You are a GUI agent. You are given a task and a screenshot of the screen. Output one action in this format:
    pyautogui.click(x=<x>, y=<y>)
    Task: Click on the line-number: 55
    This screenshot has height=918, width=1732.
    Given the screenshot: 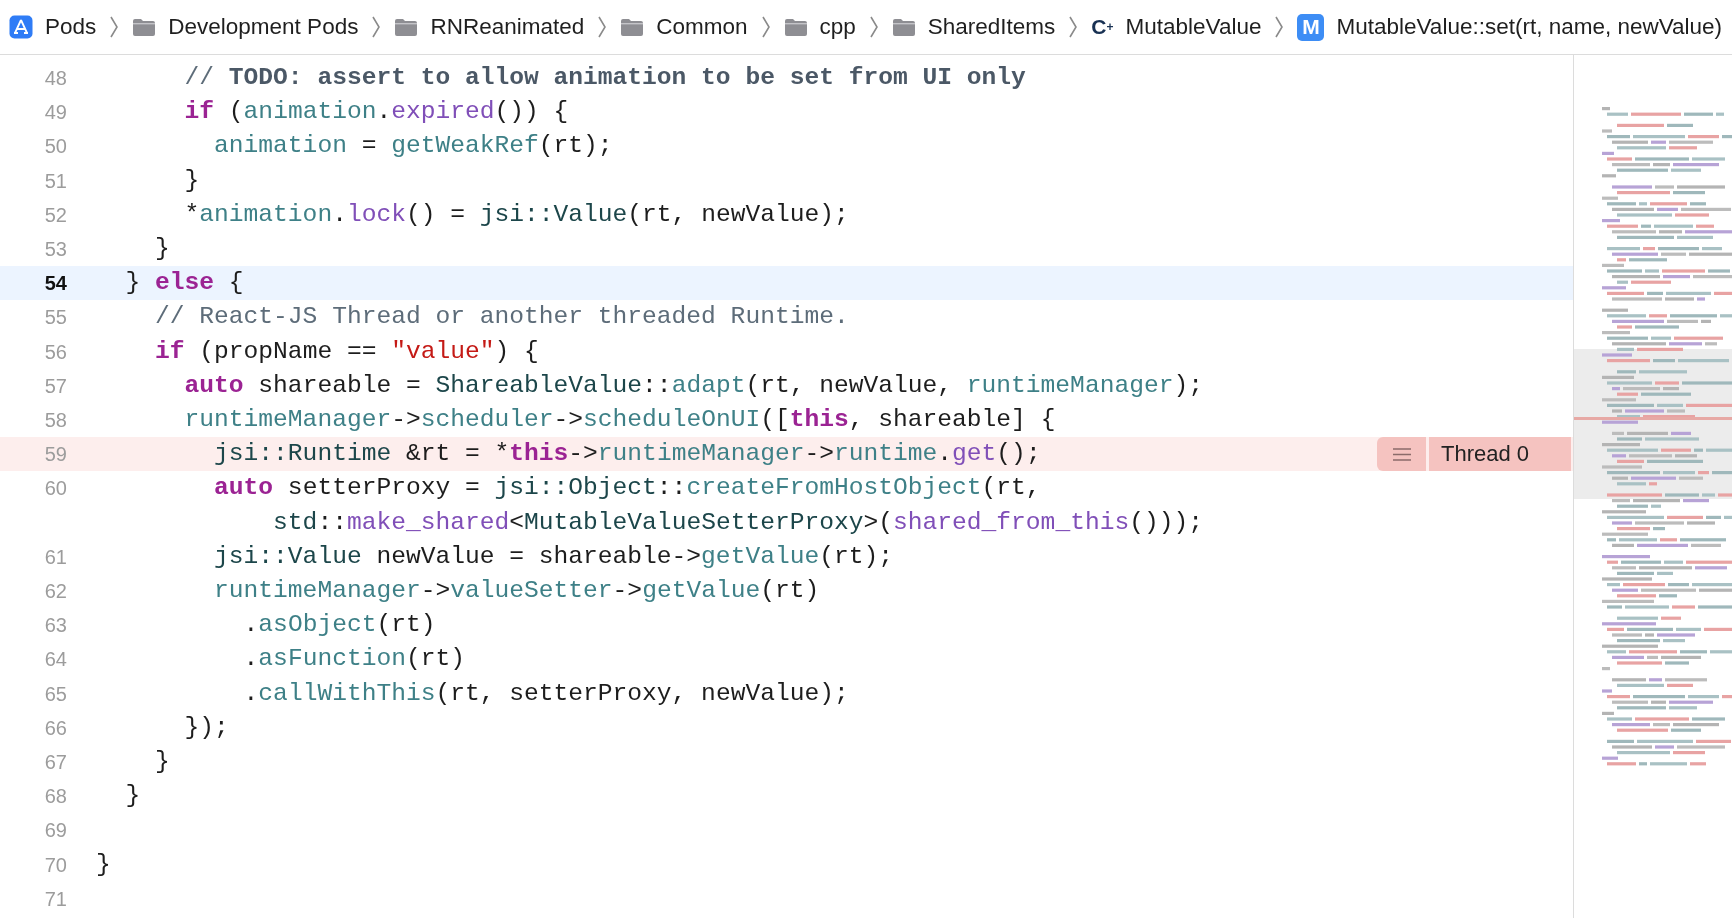 What is the action you would take?
    pyautogui.click(x=55, y=318)
    